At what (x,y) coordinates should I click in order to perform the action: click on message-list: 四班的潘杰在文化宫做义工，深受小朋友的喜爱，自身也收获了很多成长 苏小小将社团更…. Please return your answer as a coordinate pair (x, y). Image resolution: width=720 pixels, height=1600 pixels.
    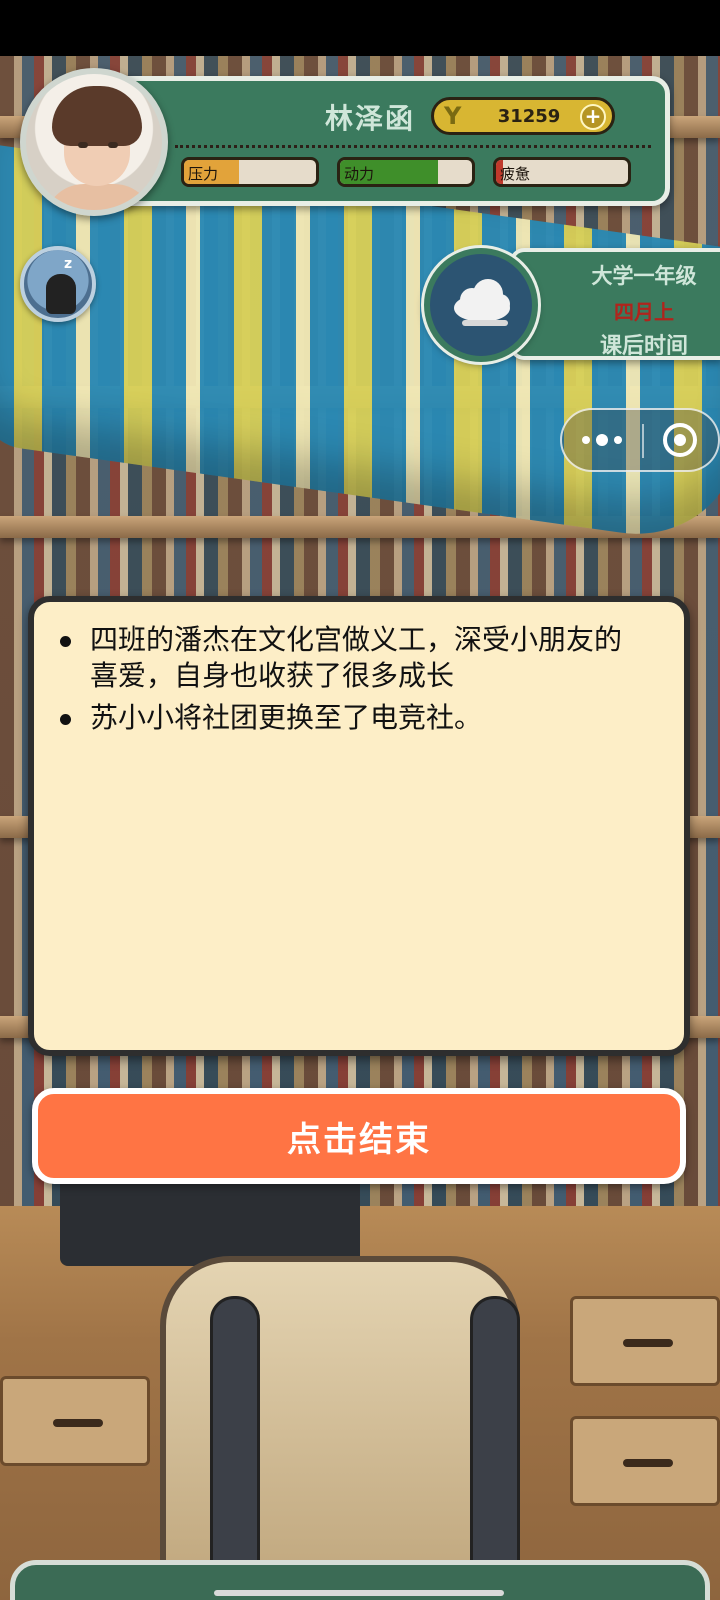
    Looking at the image, I should click on (354, 679).